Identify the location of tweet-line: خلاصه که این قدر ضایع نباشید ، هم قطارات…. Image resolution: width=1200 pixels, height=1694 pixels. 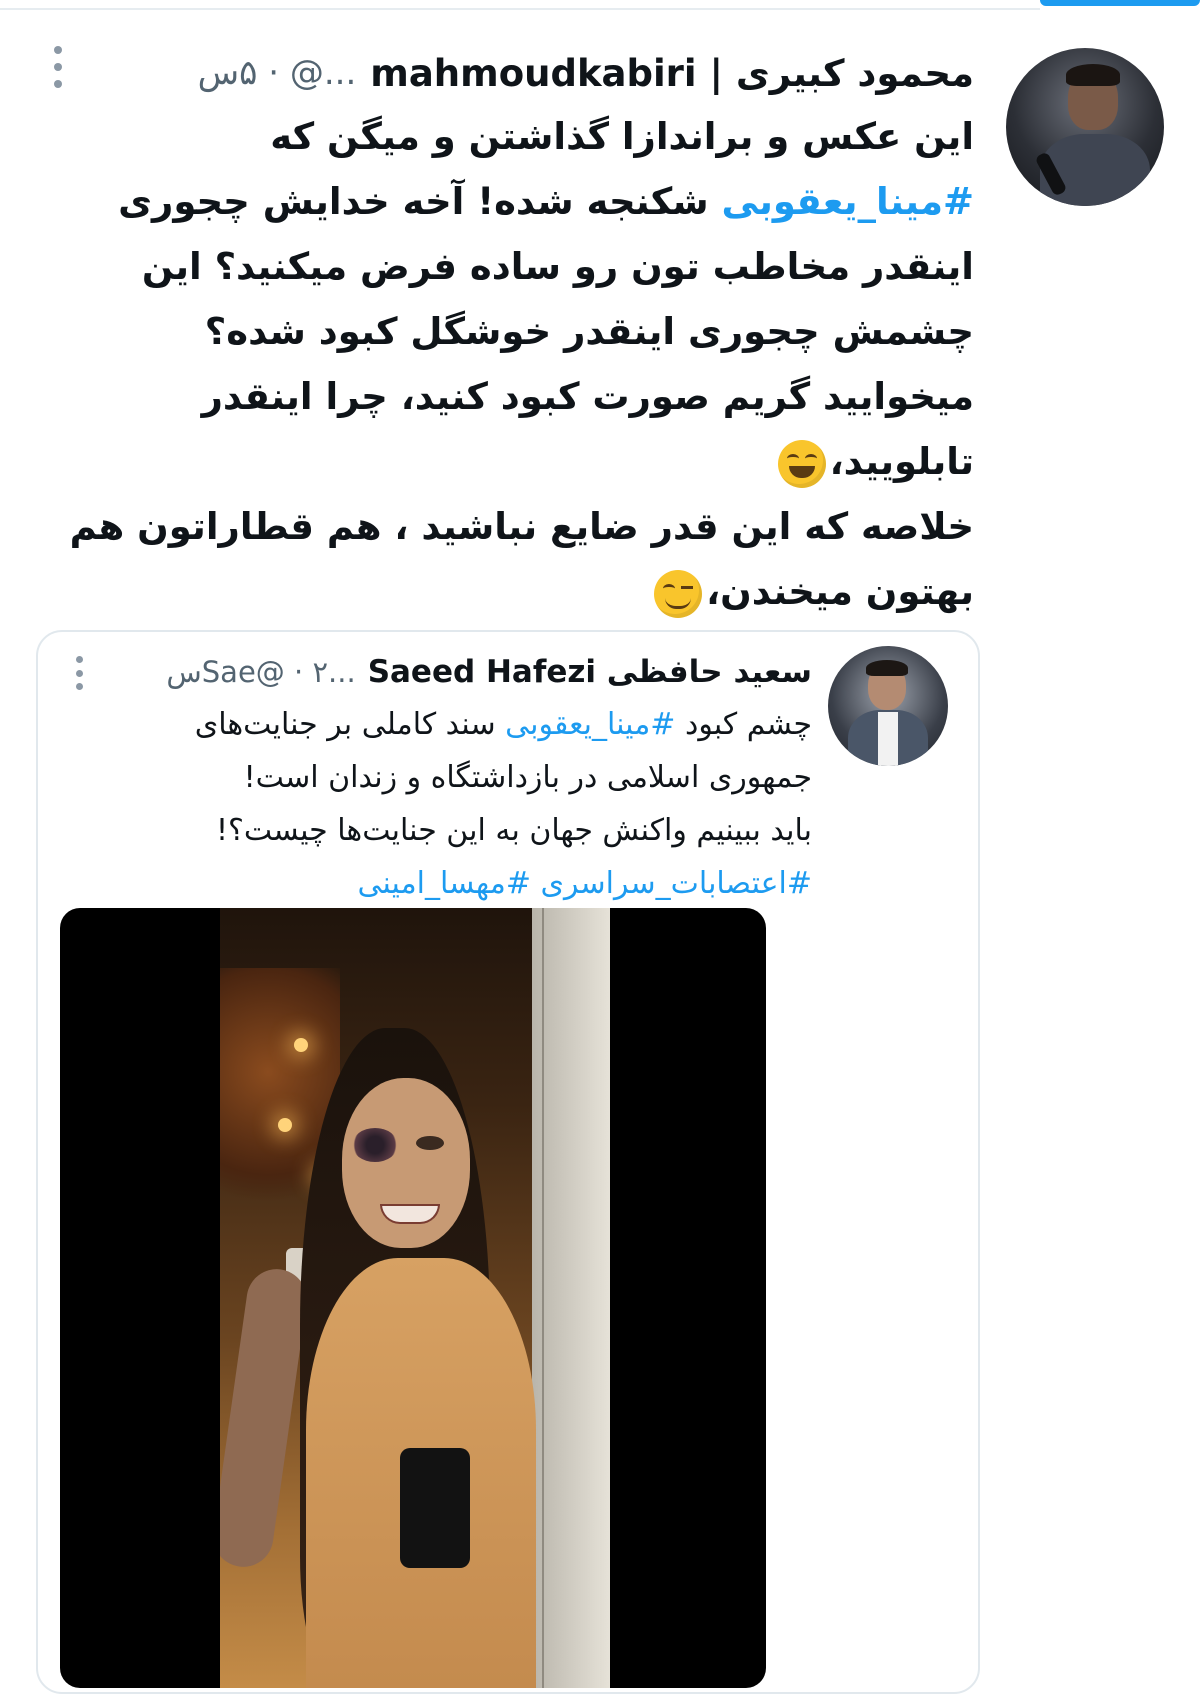
(514, 526).